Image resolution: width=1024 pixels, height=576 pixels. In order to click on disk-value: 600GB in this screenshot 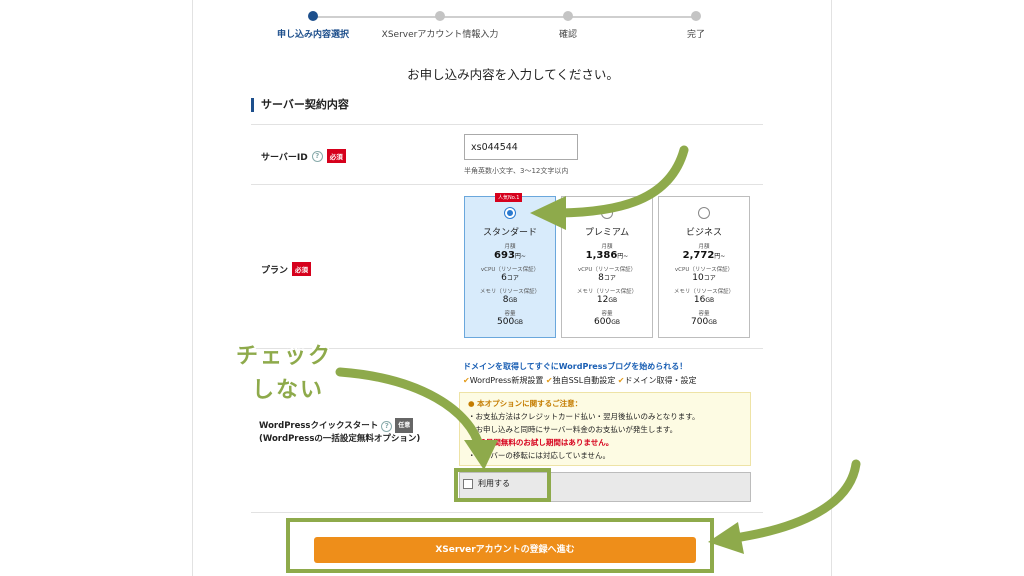, I will do `click(607, 322)`.